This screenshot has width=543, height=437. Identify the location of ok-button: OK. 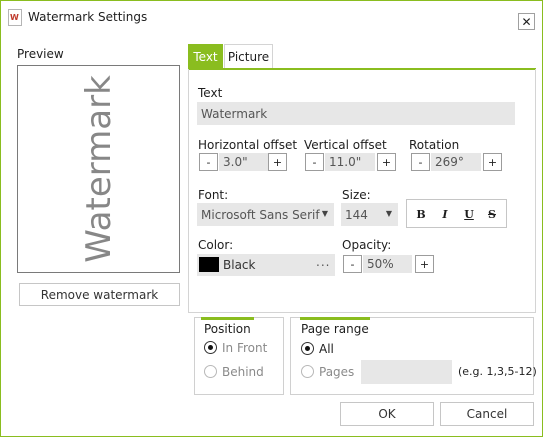
(387, 414).